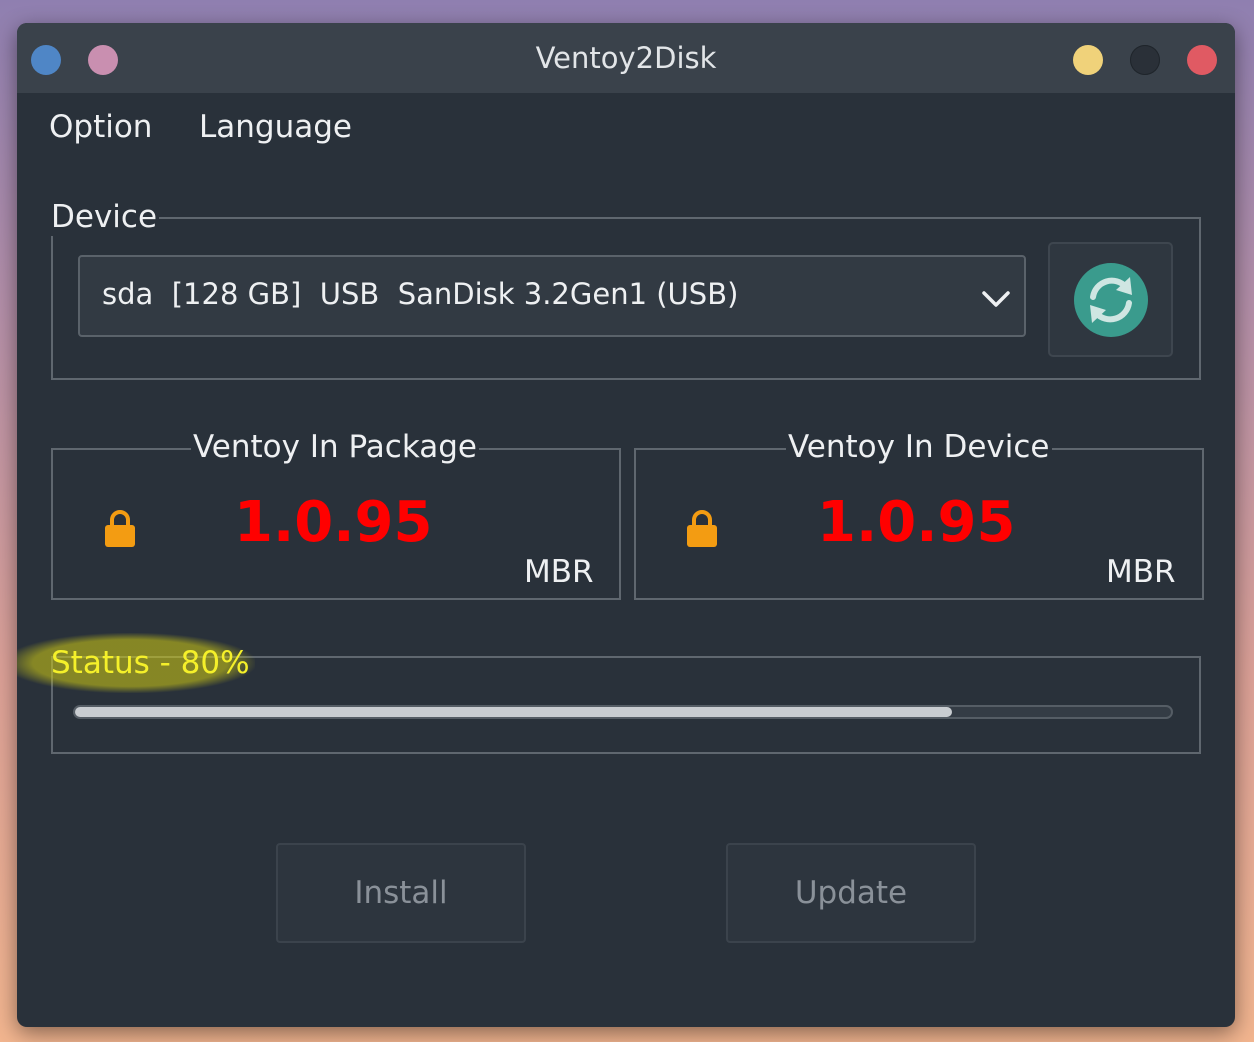  What do you see at coordinates (996, 299) in the screenshot?
I see `chevron-down-icon` at bounding box center [996, 299].